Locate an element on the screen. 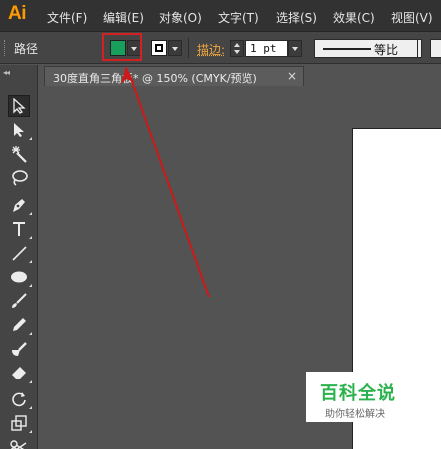  scissors-tool-icon is located at coordinates (19, 442).